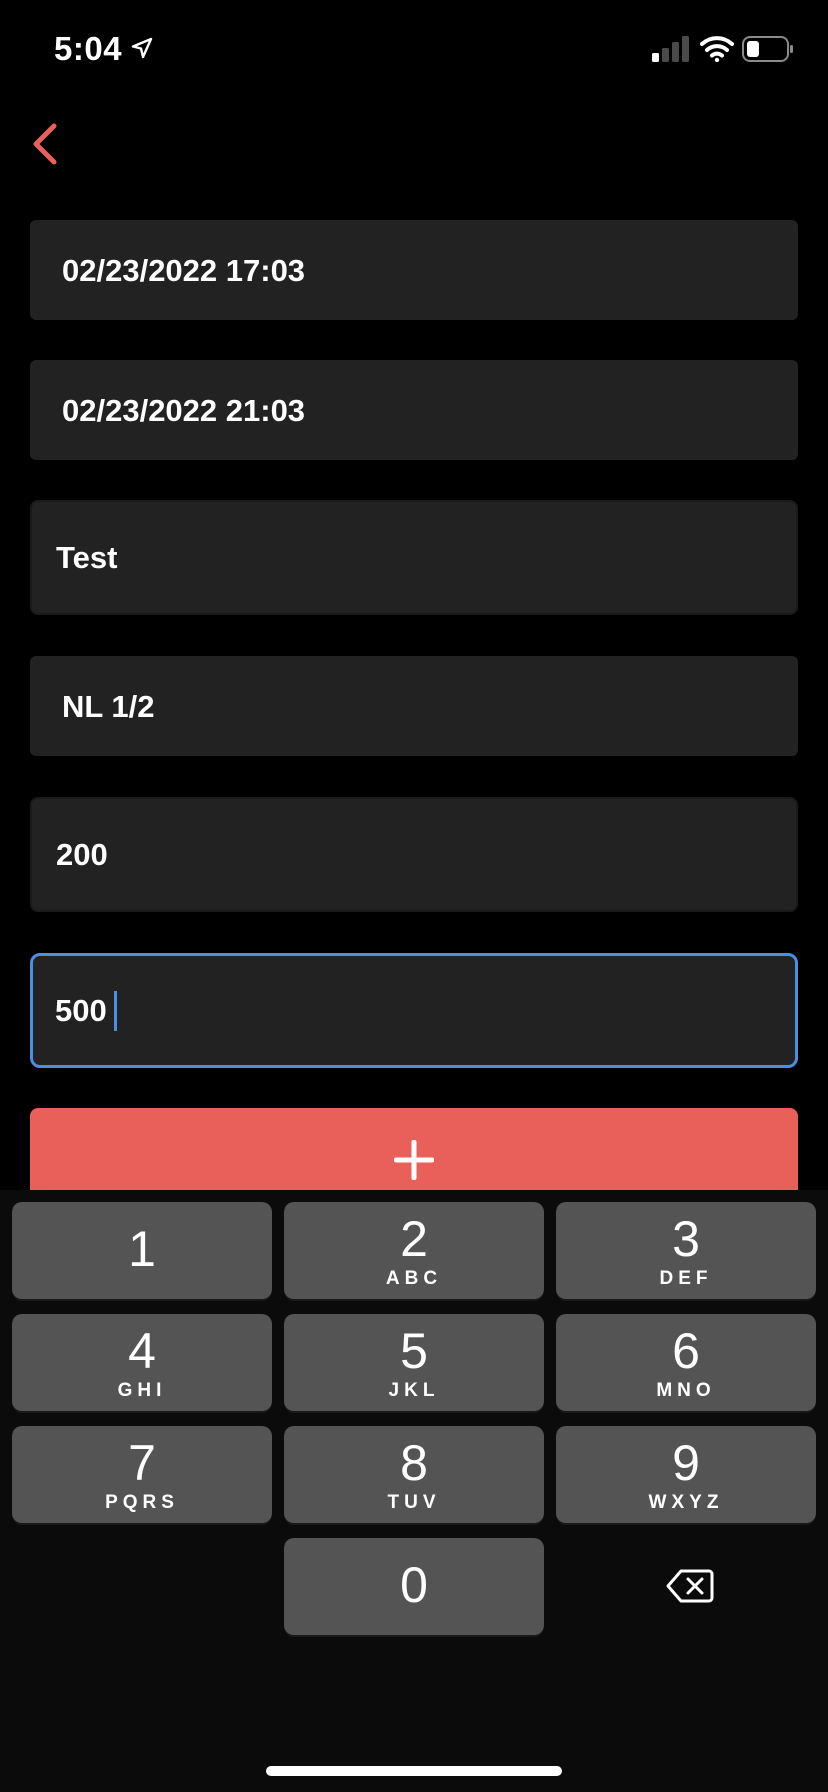 The image size is (828, 1792). I want to click on start-datetime-field: 02/23/2022 17:03, so click(414, 270).